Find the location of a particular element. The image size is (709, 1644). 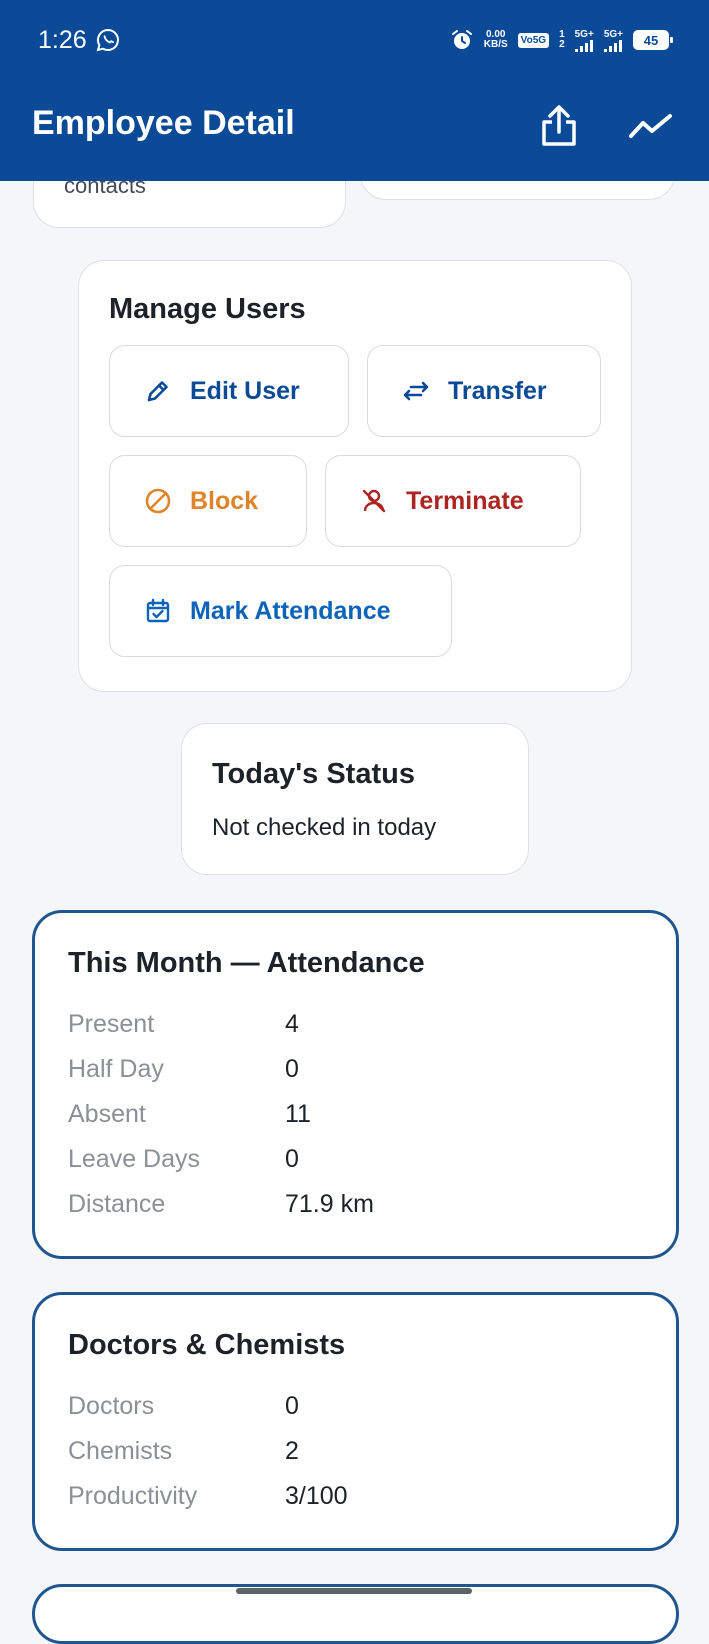

home-indicator is located at coordinates (354, 1591).